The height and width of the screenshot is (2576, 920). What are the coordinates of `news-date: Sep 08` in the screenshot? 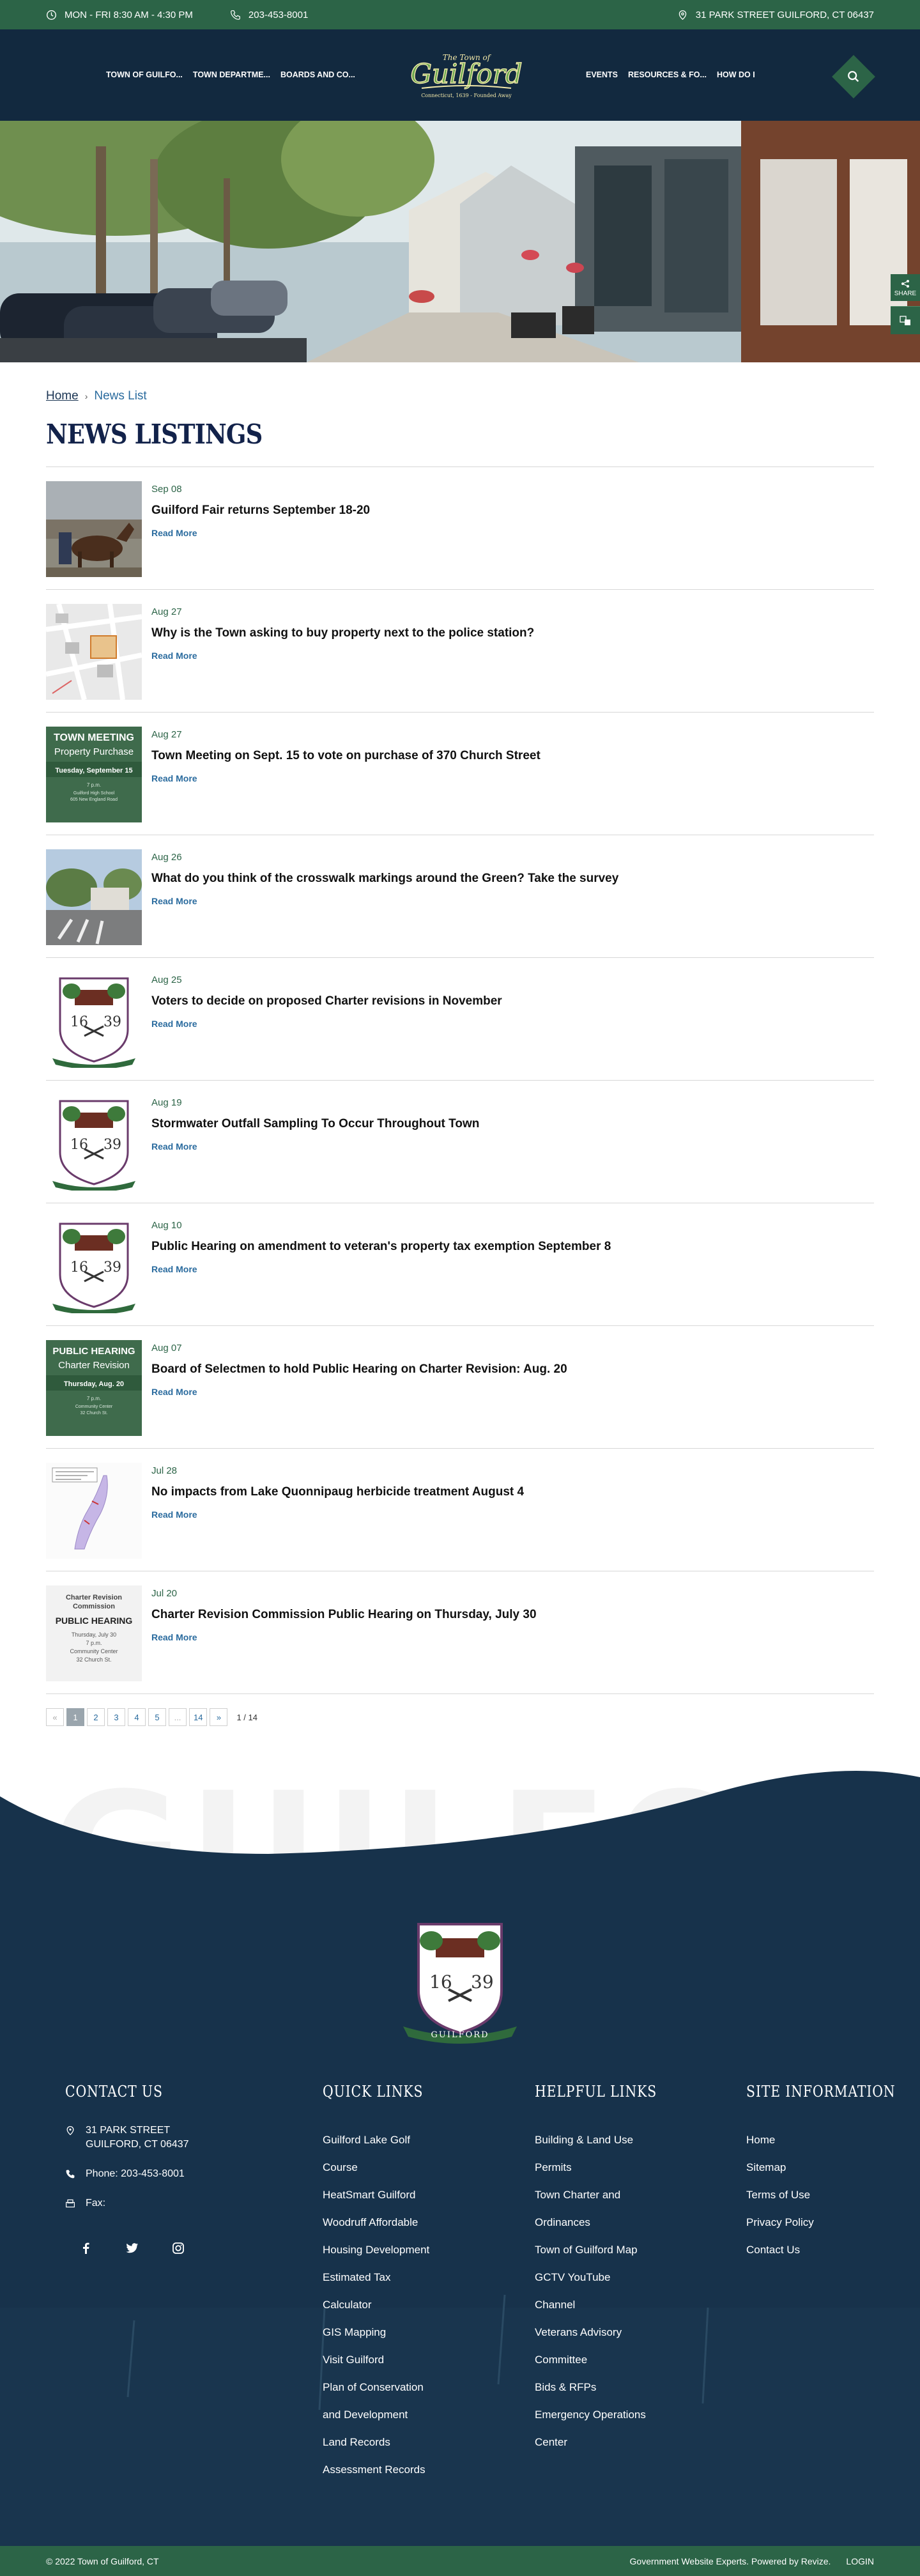 It's located at (166, 489).